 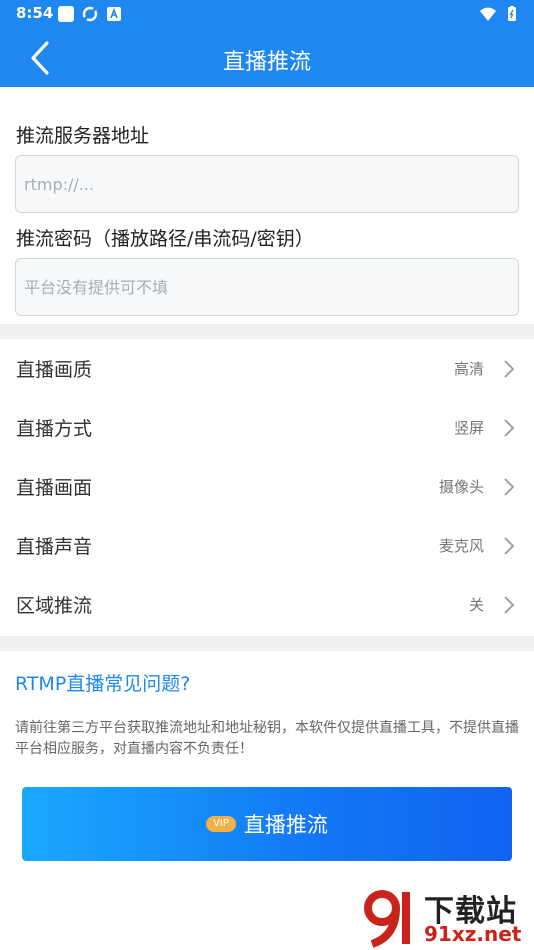 What do you see at coordinates (54, 606) in the screenshot?
I see `setting-label: 区域推流` at bounding box center [54, 606].